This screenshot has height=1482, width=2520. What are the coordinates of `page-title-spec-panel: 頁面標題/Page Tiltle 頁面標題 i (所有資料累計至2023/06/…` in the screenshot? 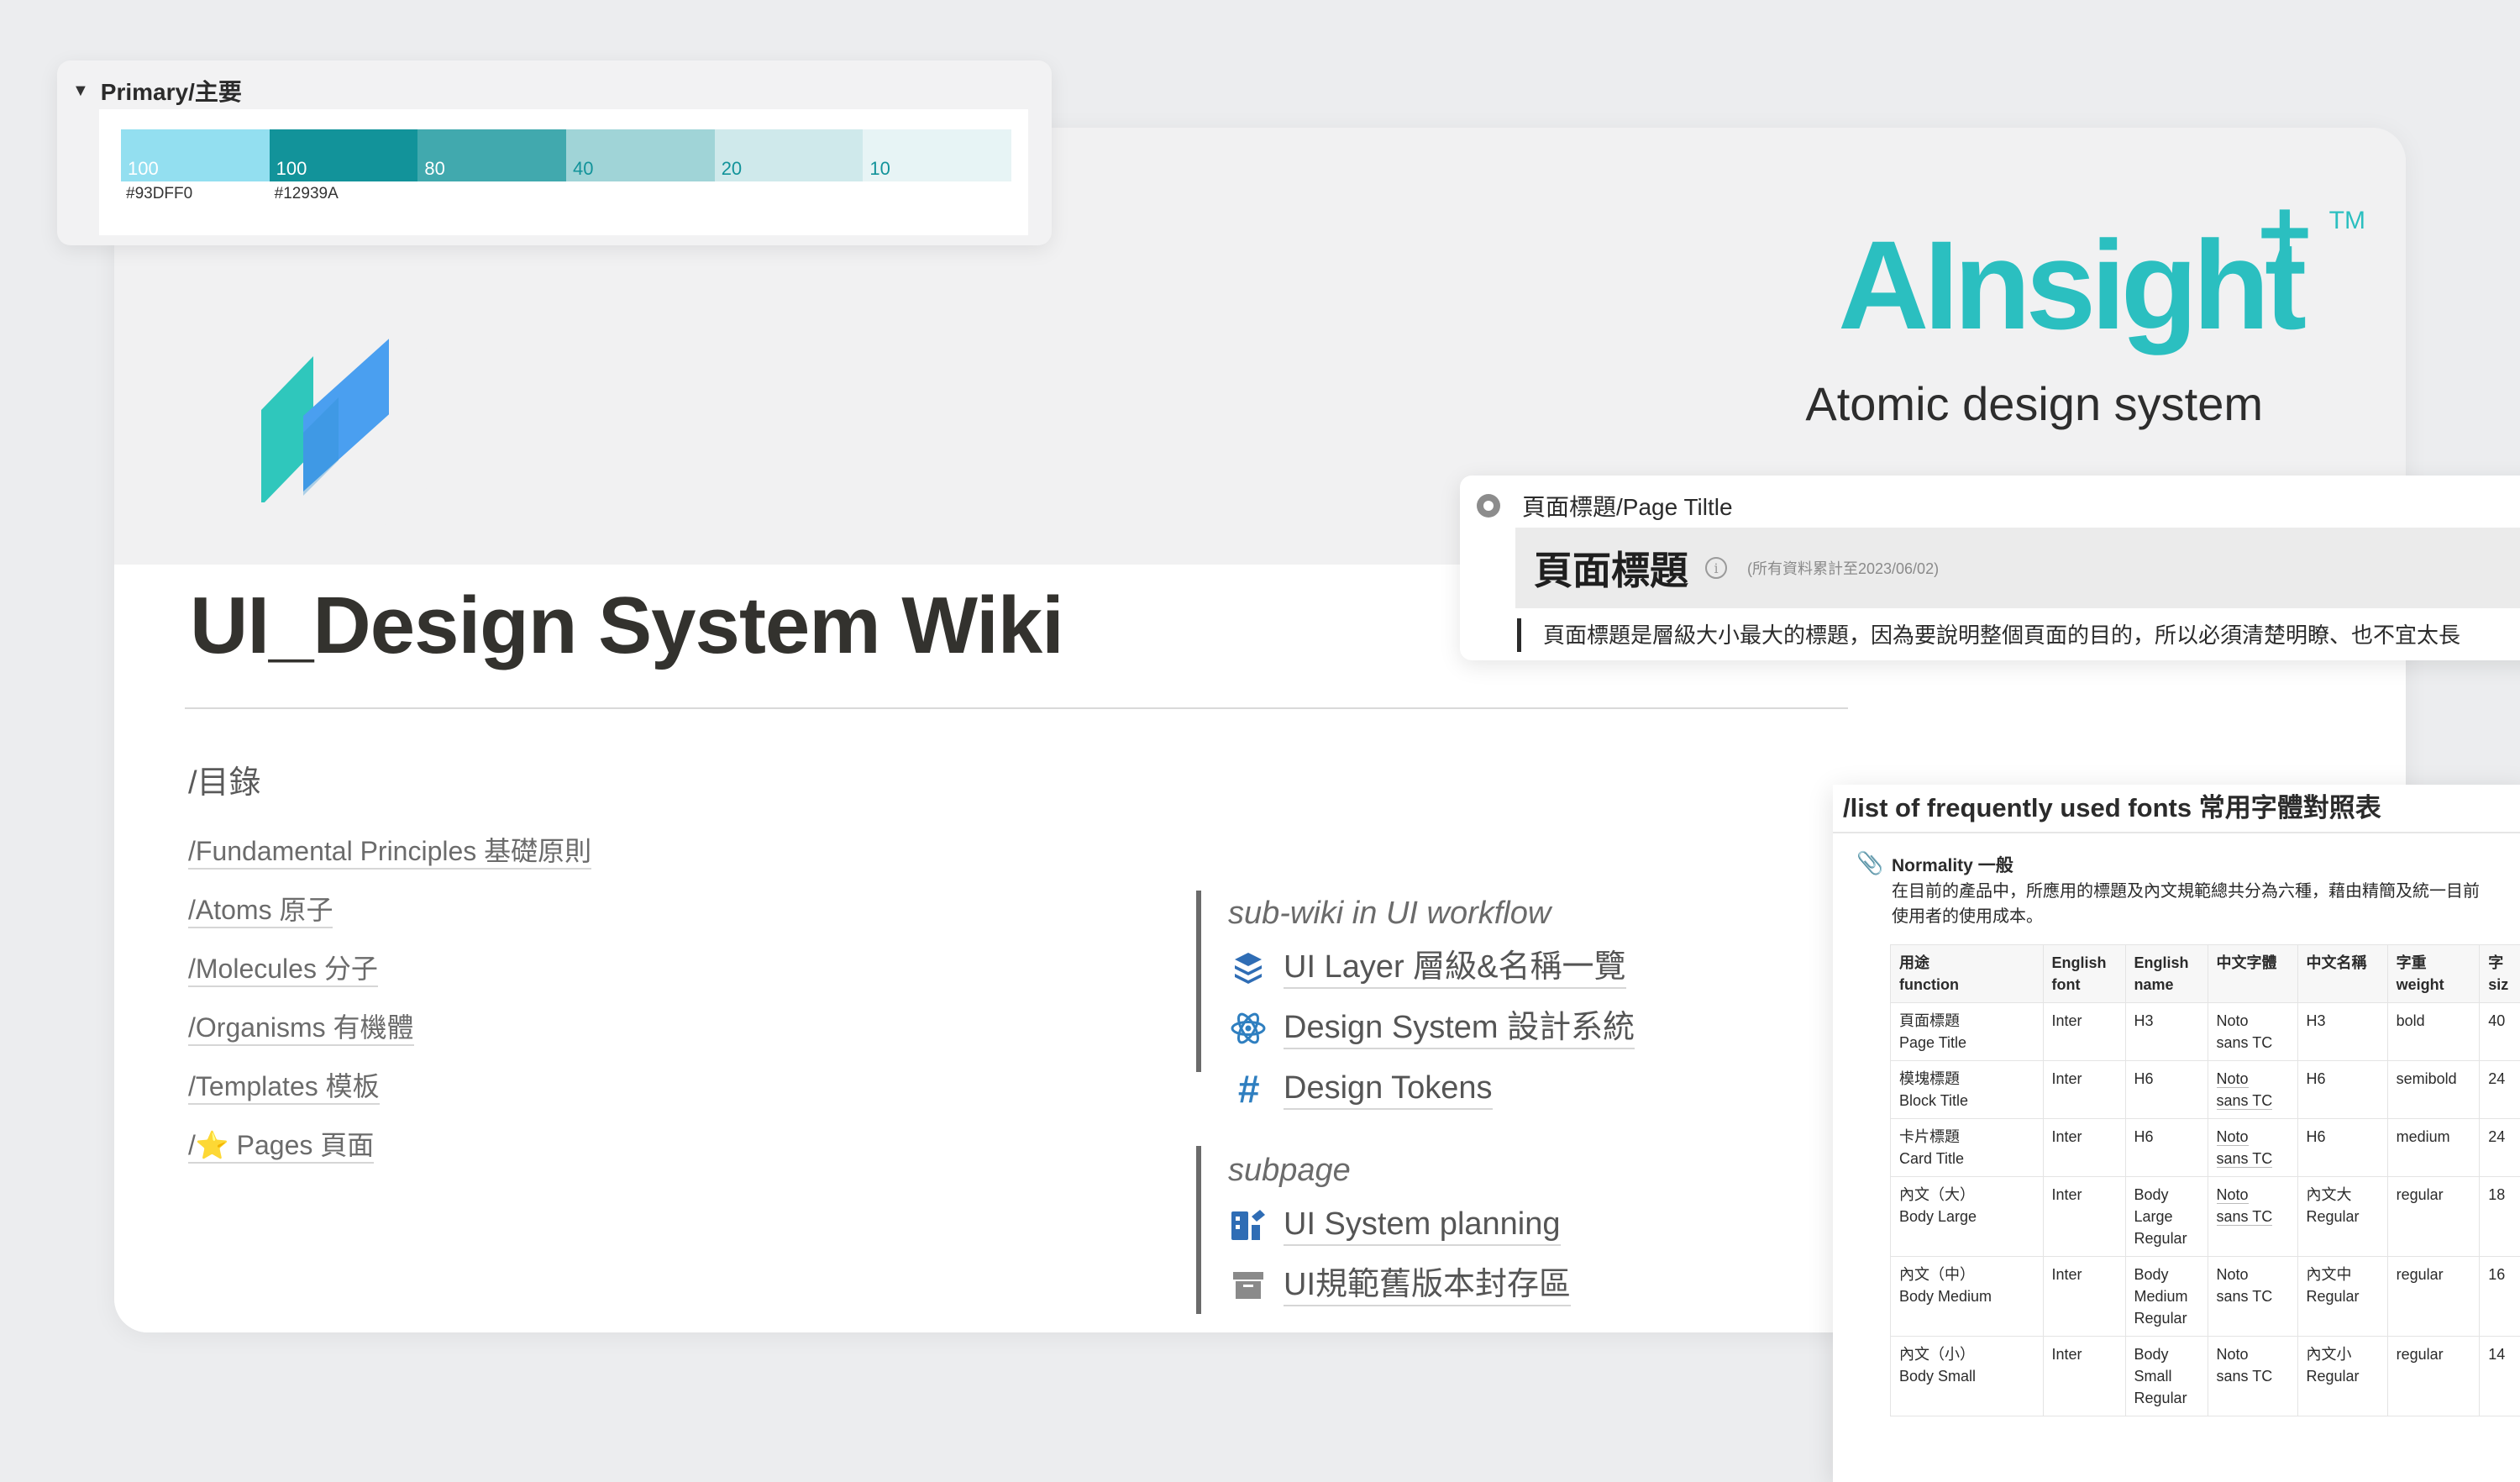 It's located at (1990, 568).